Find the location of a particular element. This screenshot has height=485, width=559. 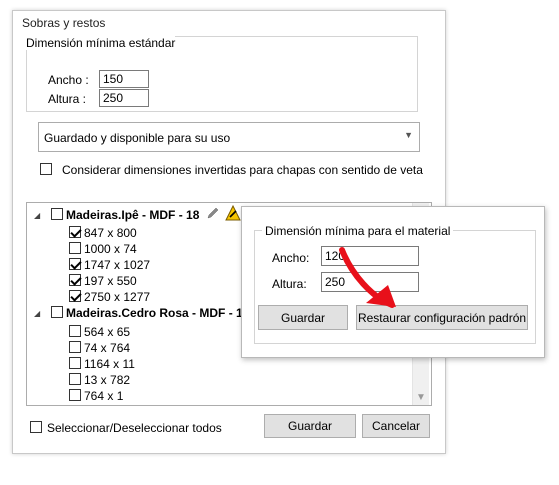

standard-width-label: Ancho : is located at coordinates (68, 80).